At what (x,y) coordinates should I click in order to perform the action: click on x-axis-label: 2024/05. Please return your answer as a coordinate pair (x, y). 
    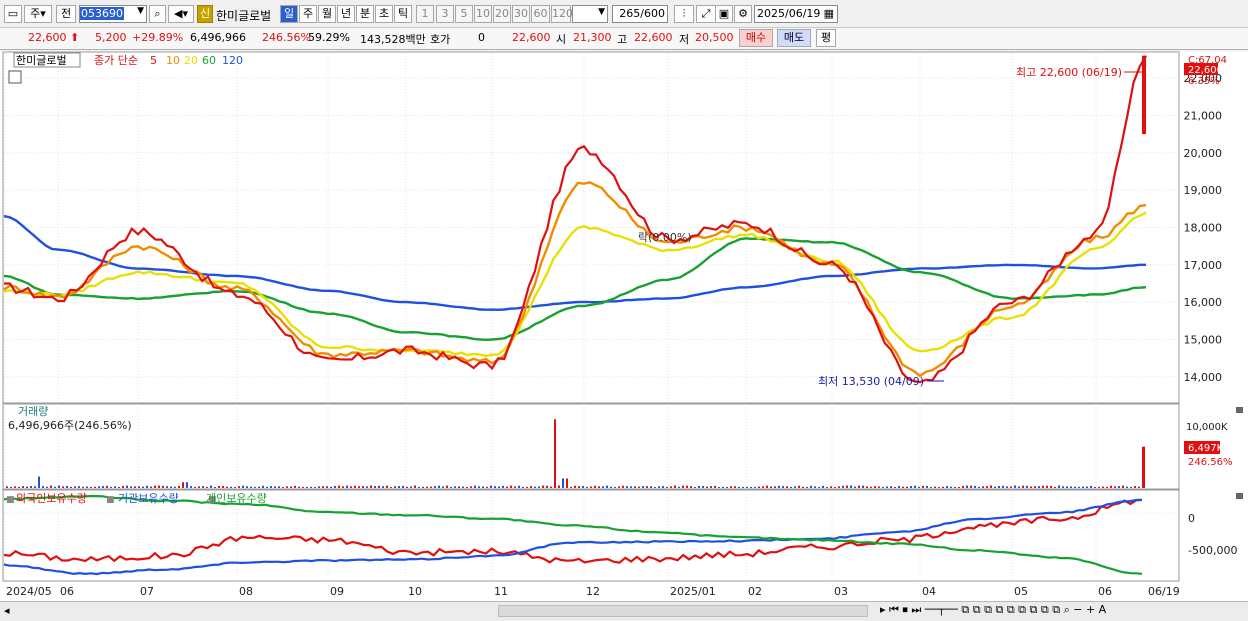
    Looking at the image, I should click on (29, 591).